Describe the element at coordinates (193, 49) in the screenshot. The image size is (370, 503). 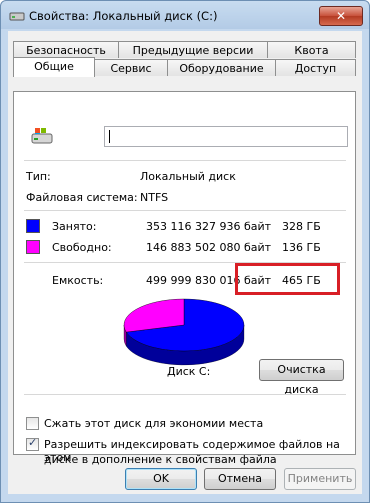
I see `tab-previous-versions: Предыдущие версии` at that location.